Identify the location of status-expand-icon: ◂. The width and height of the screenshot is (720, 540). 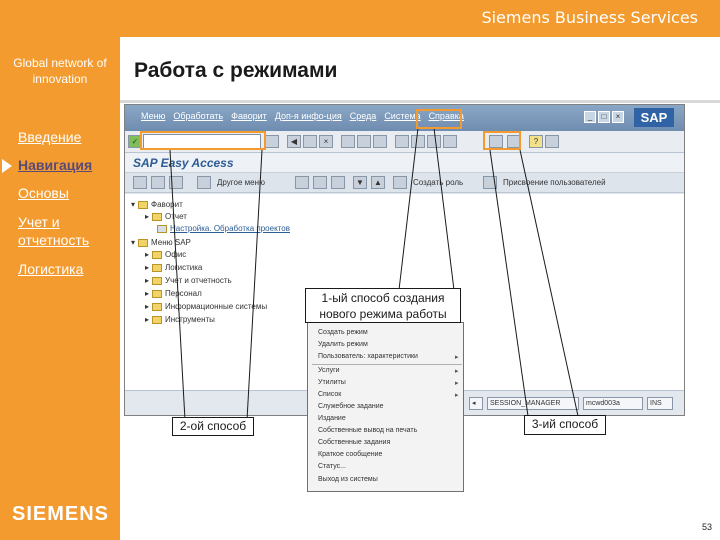
(476, 403).